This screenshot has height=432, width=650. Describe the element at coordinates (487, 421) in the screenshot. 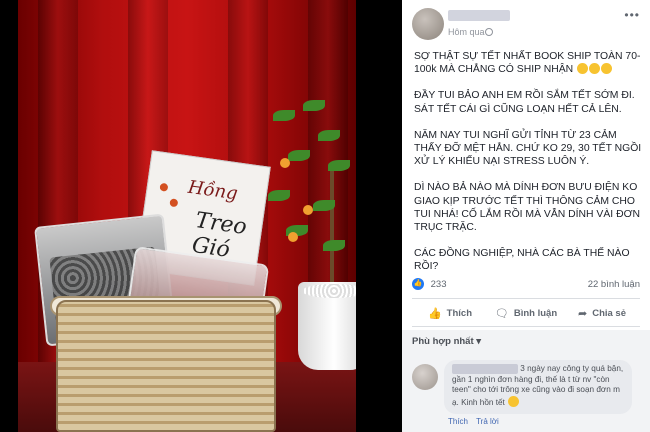

I see `comment-reply-link: Trả lời` at that location.